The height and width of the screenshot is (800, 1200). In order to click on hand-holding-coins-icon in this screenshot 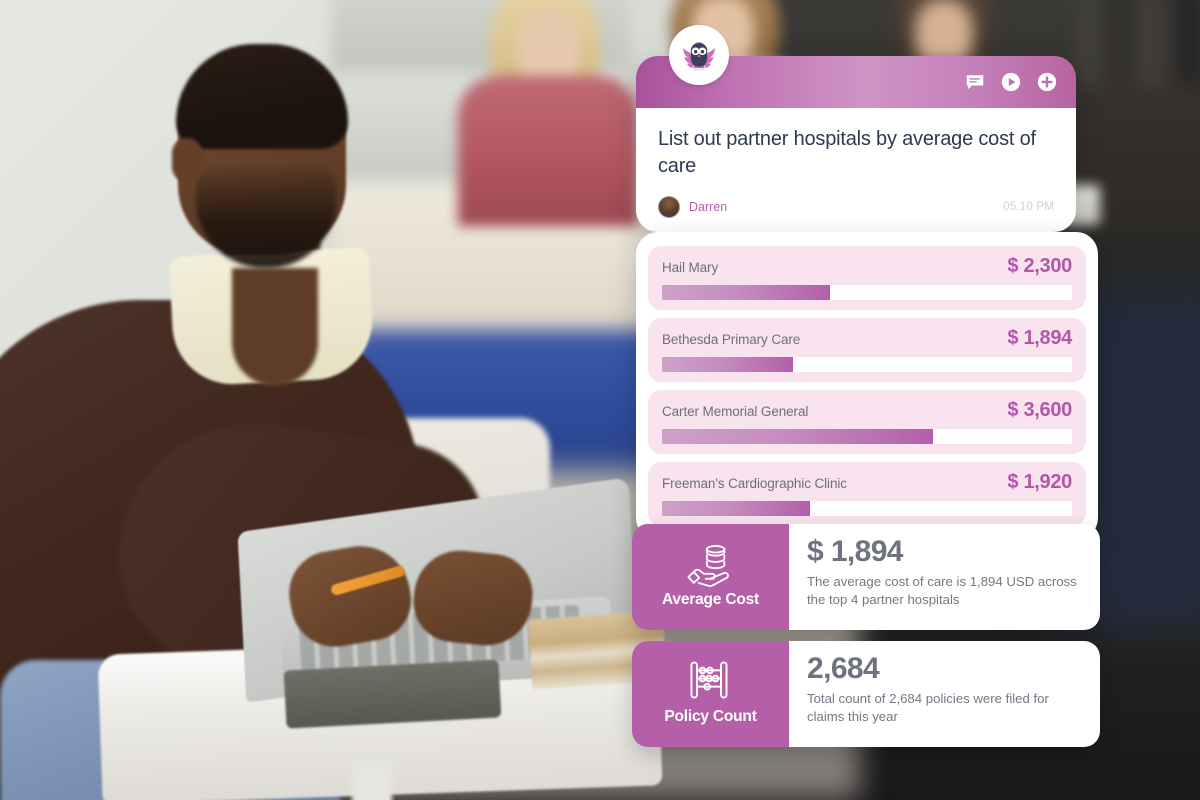, I will do `click(711, 564)`.